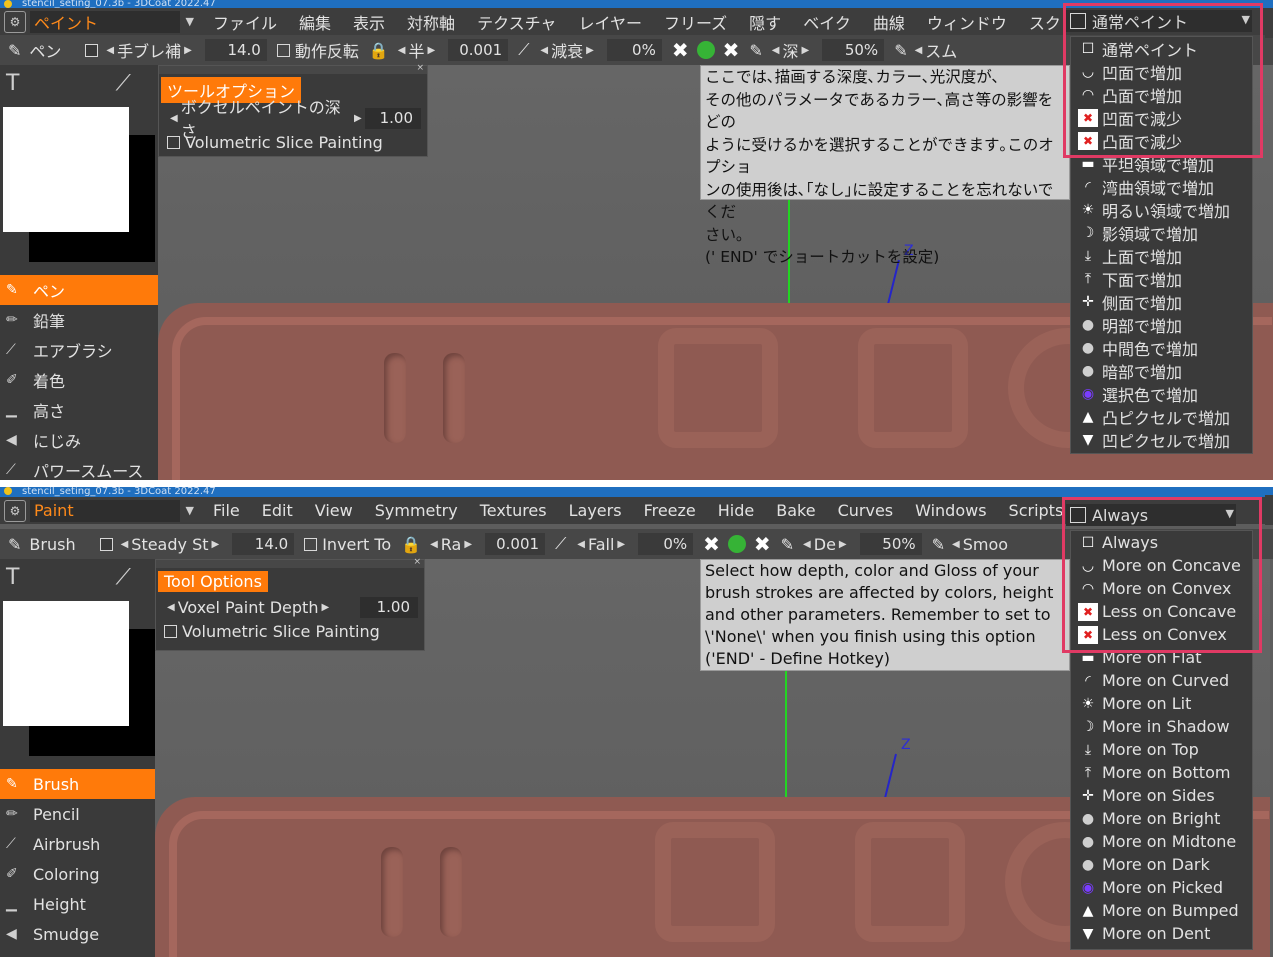  Describe the element at coordinates (79, 290) in the screenshot. I see `tool-item: ✎ ペン` at that location.